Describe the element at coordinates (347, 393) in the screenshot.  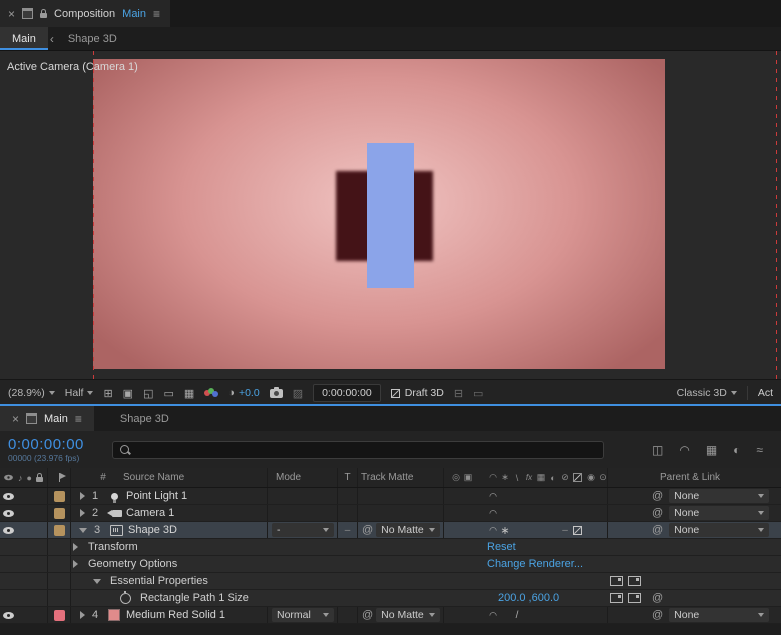
I see `timecode-field: 0:00:00:00` at that location.